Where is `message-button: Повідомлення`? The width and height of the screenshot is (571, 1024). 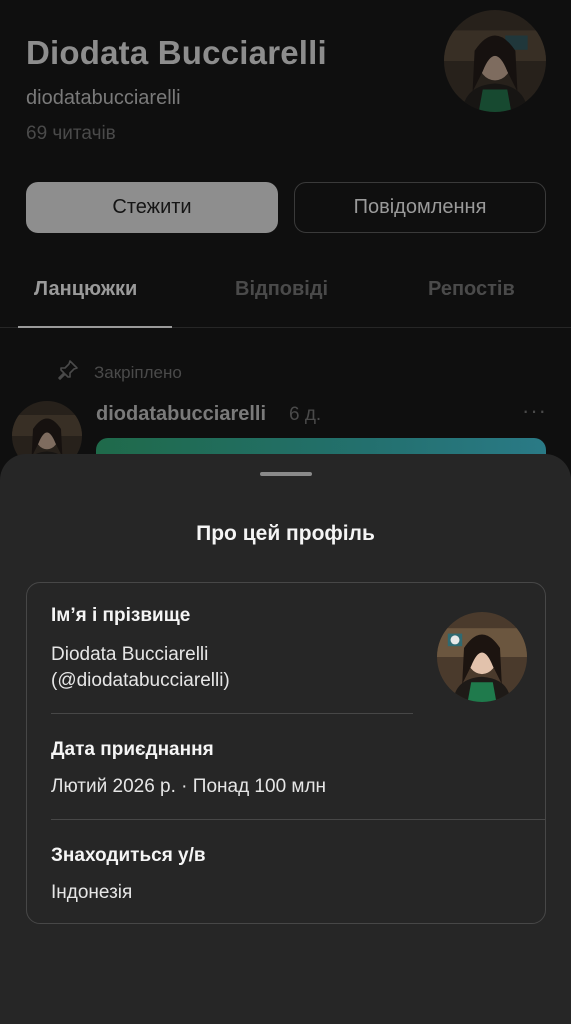 message-button: Повідомлення is located at coordinates (420, 207).